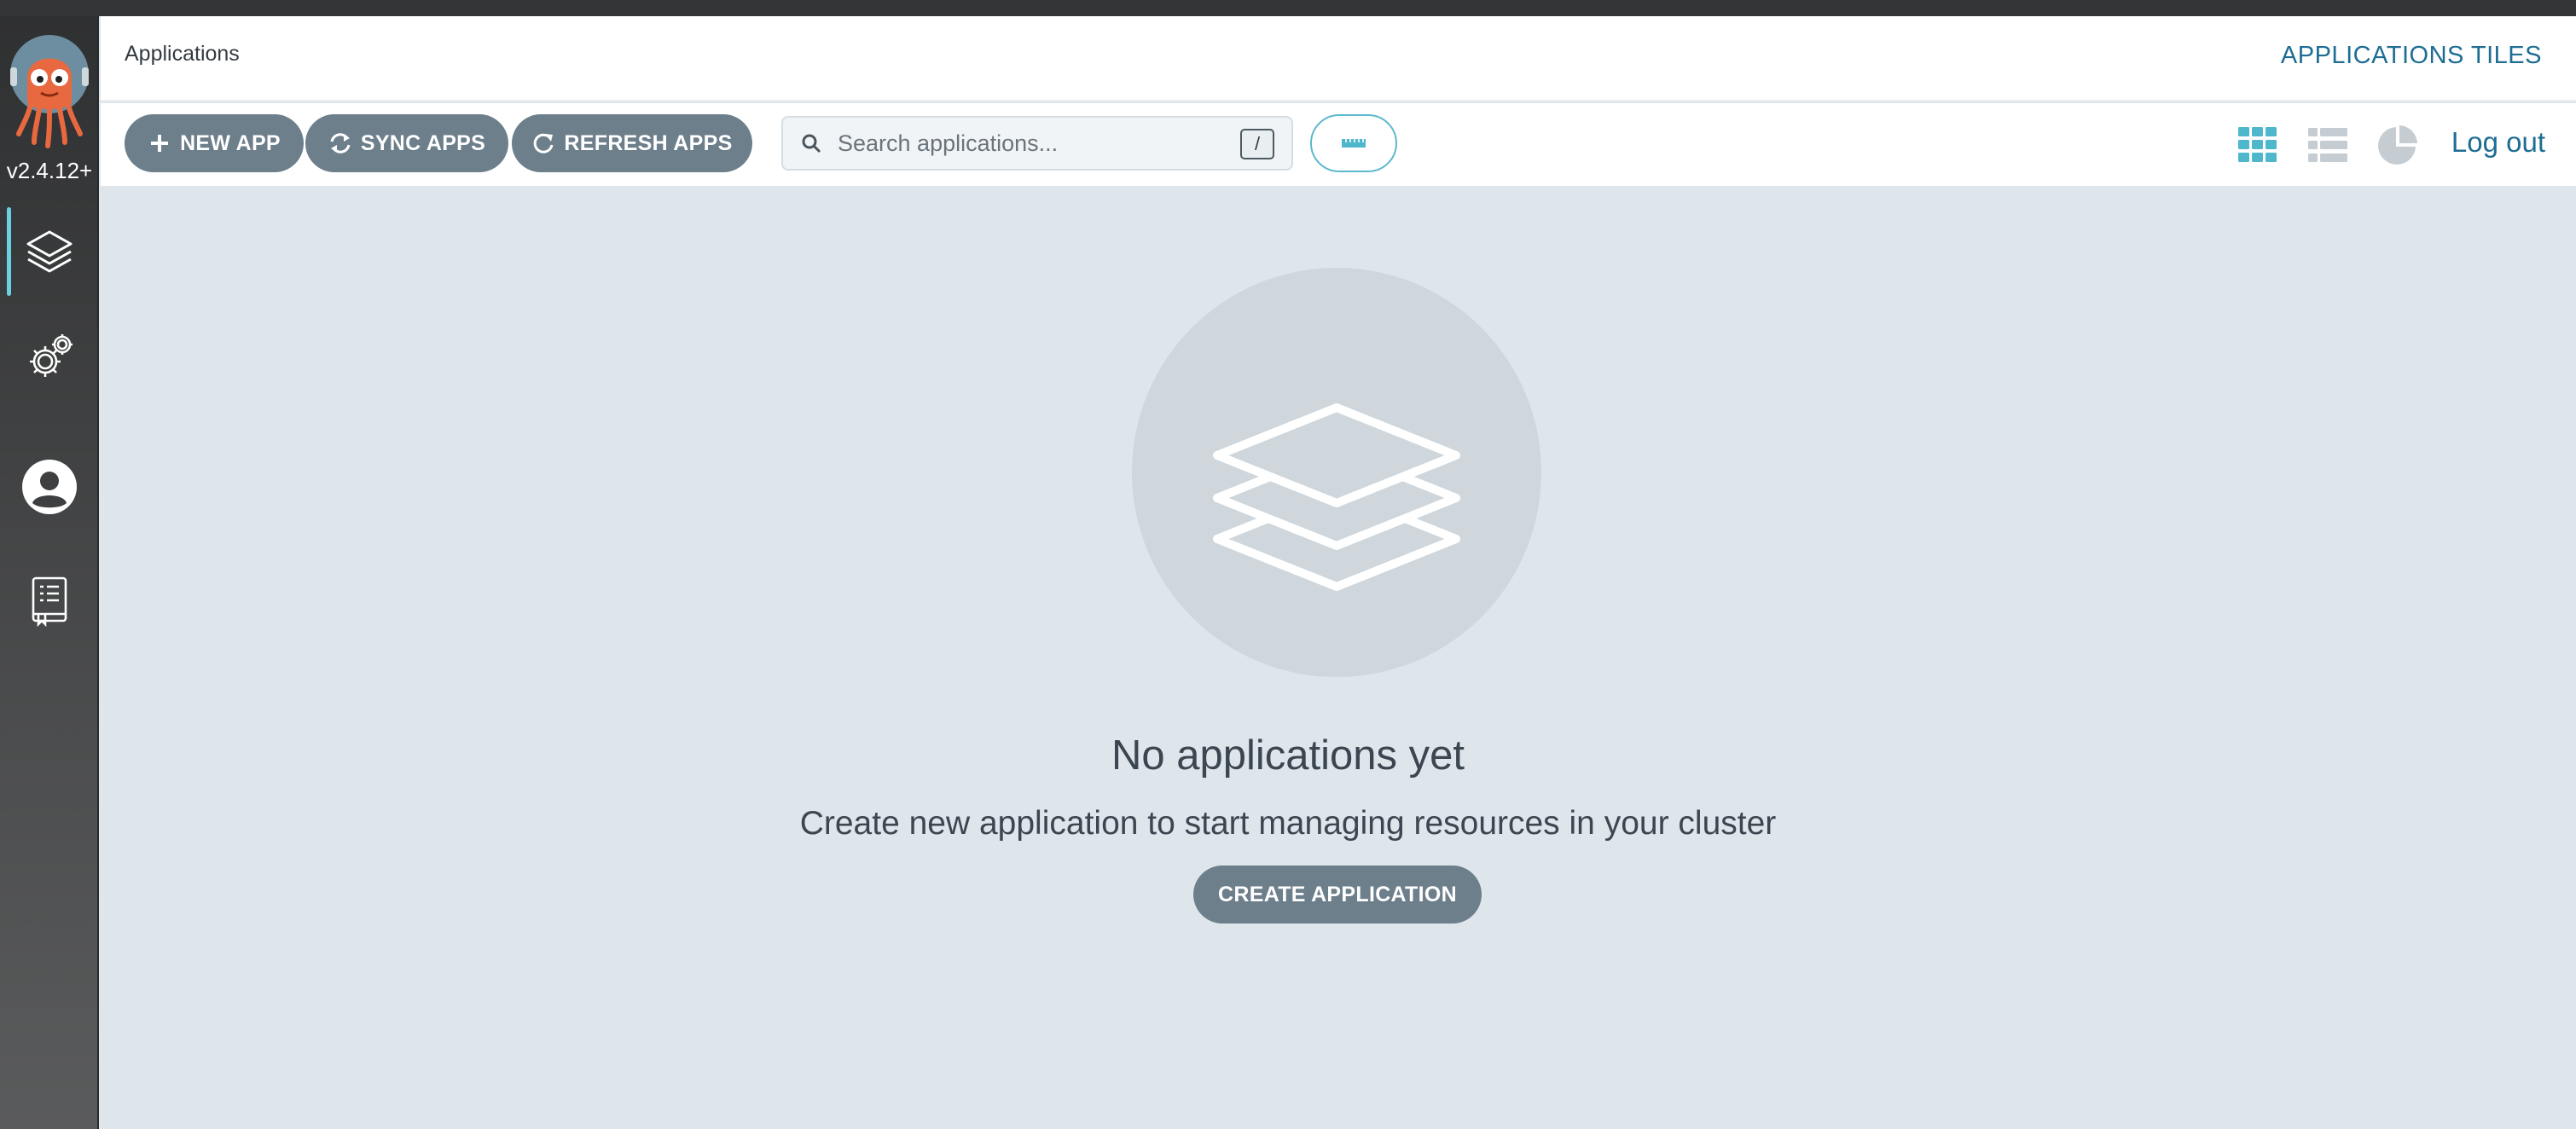 The width and height of the screenshot is (2576, 1129). I want to click on gears-icon, so click(51, 355).